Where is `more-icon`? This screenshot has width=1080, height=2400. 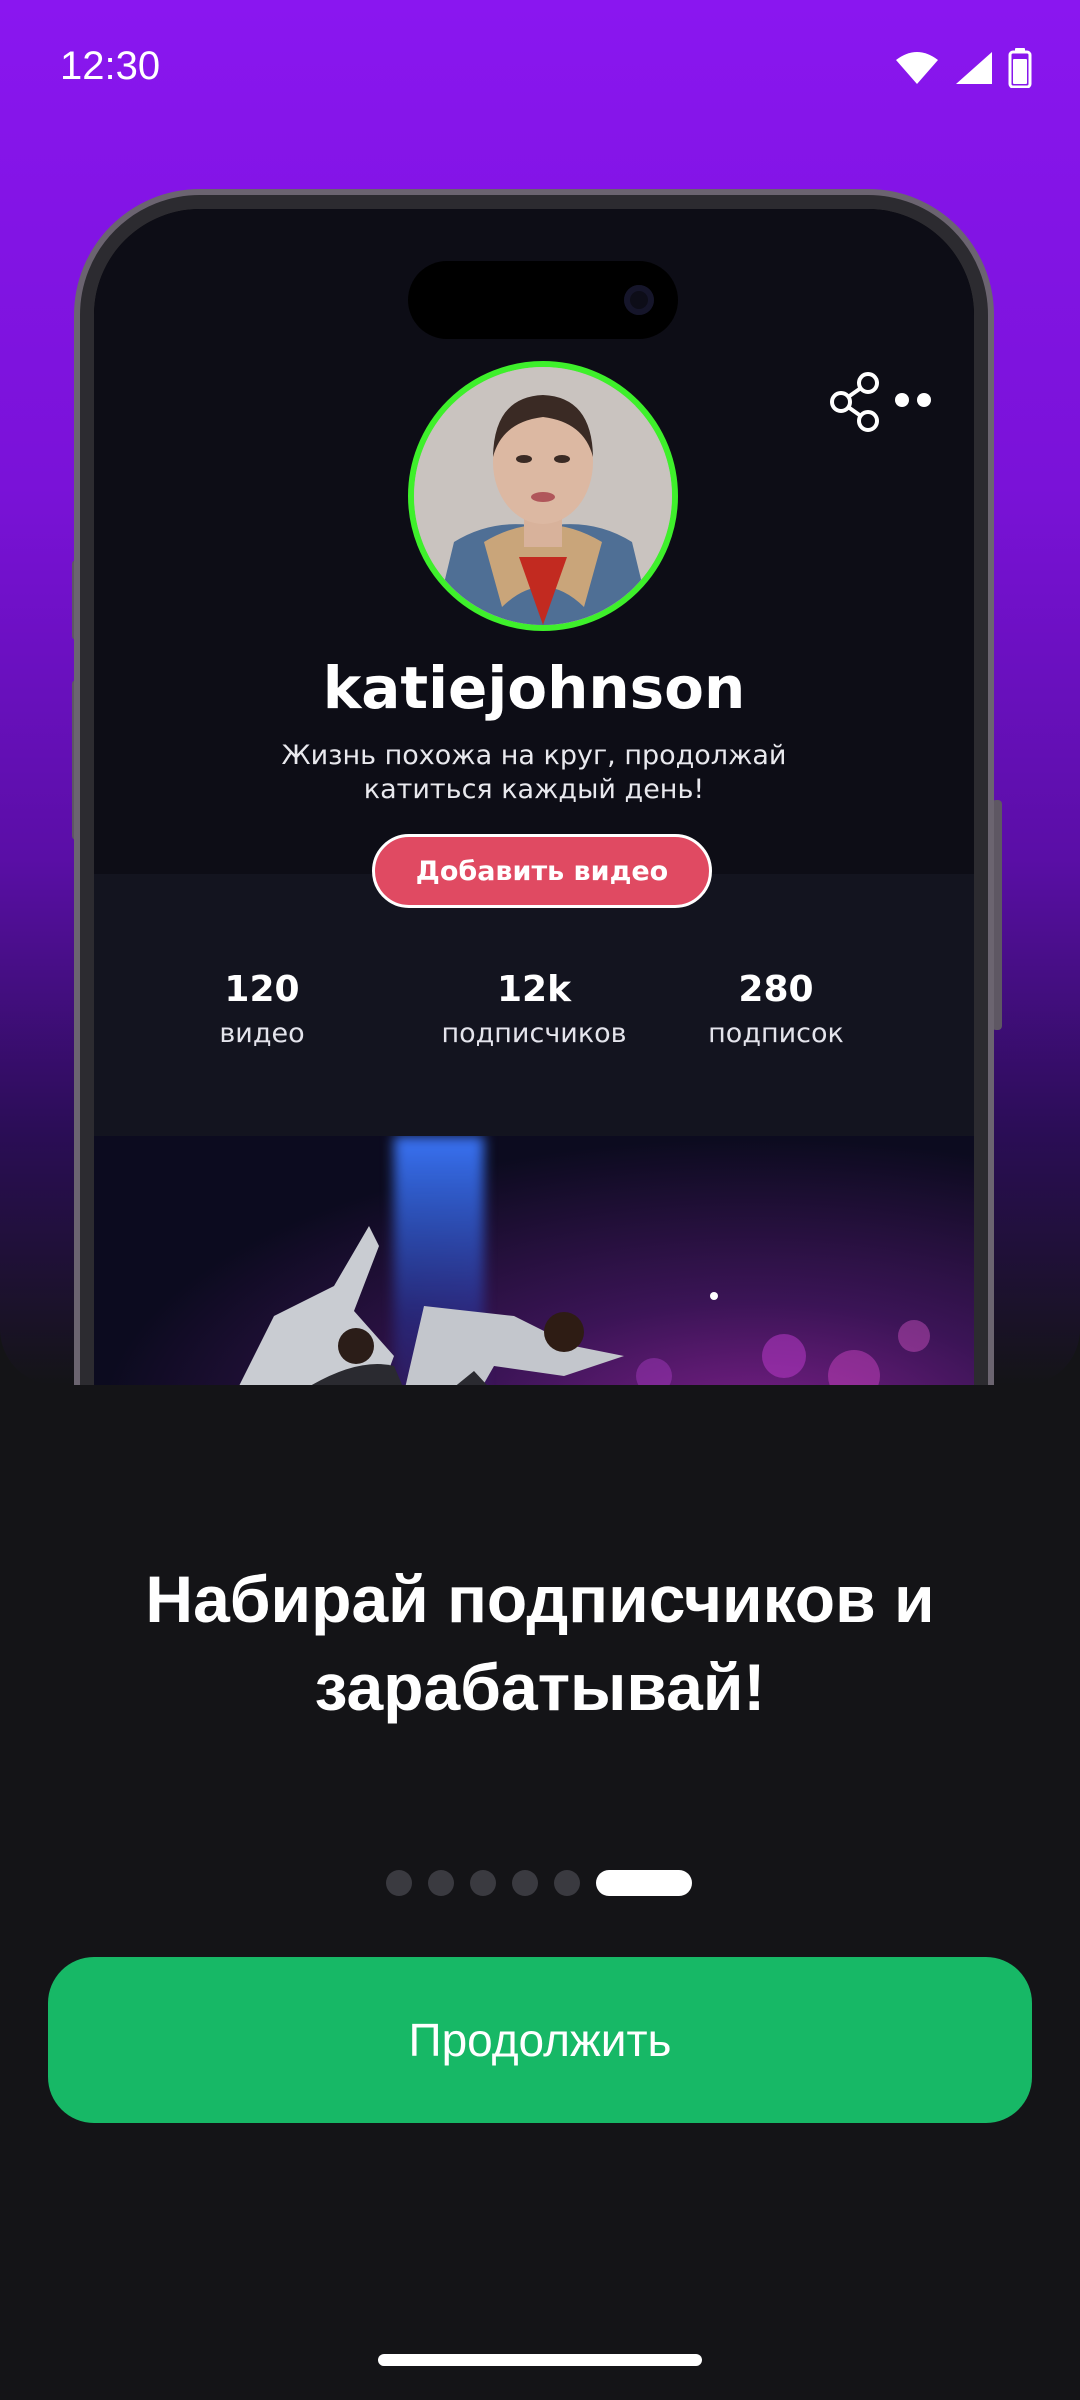 more-icon is located at coordinates (914, 402).